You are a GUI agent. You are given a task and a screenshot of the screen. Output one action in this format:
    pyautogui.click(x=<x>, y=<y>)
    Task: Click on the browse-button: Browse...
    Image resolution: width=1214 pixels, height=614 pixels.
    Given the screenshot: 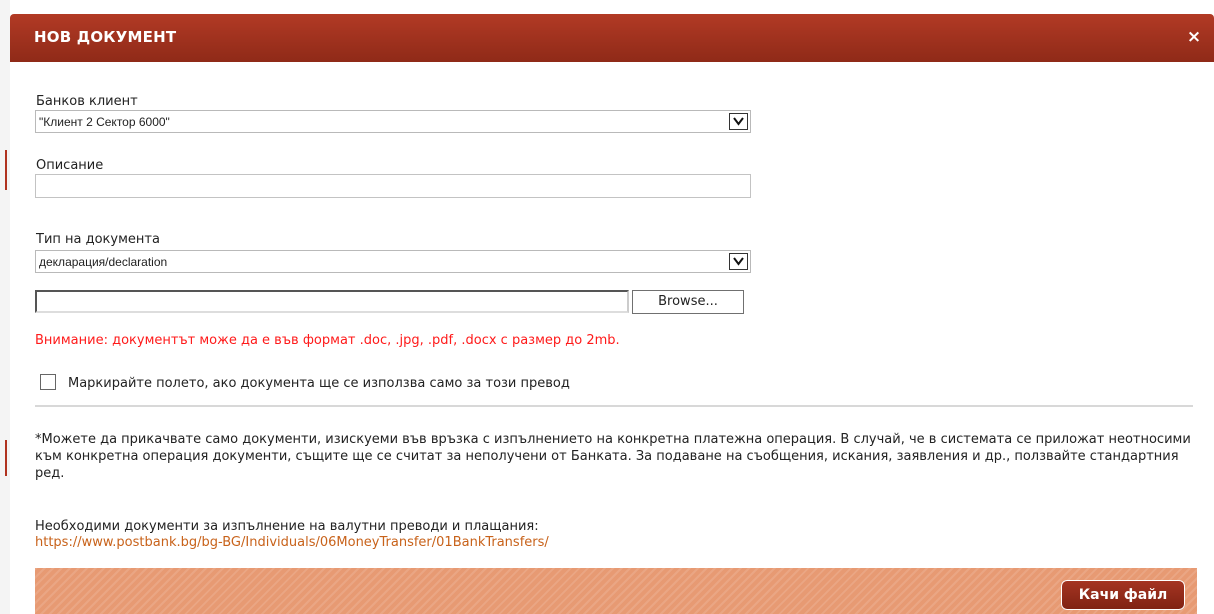 What is the action you would take?
    pyautogui.click(x=688, y=302)
    